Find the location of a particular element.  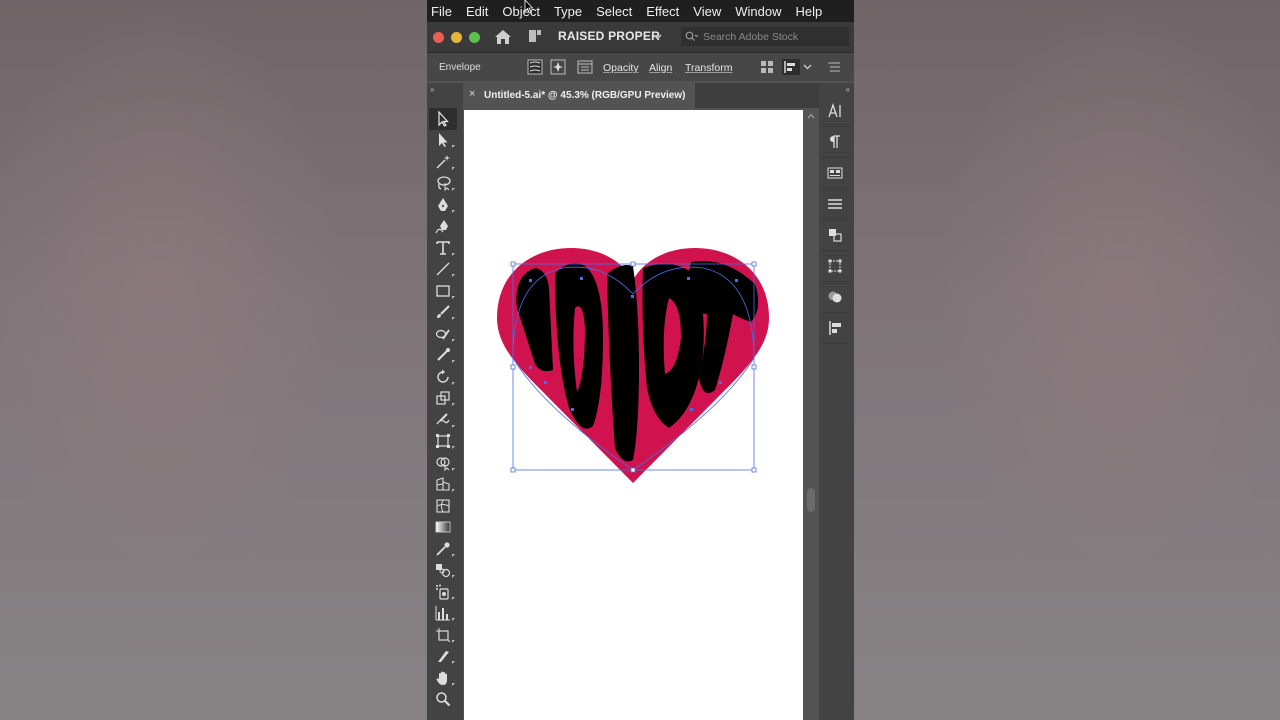

paintbrush-tool is located at coordinates (443, 313).